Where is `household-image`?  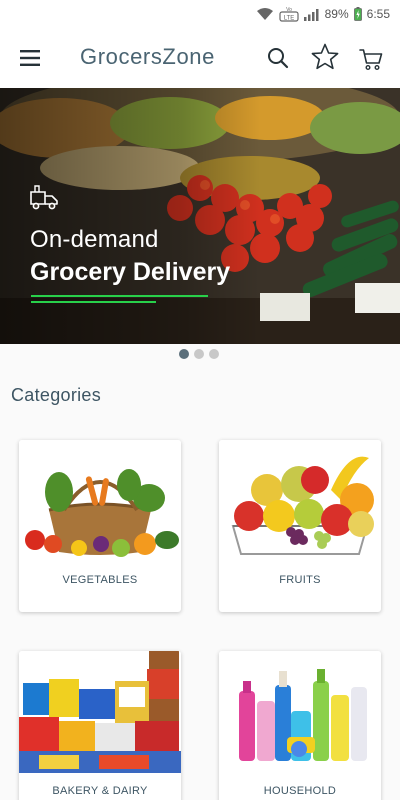 household-image is located at coordinates (300, 712).